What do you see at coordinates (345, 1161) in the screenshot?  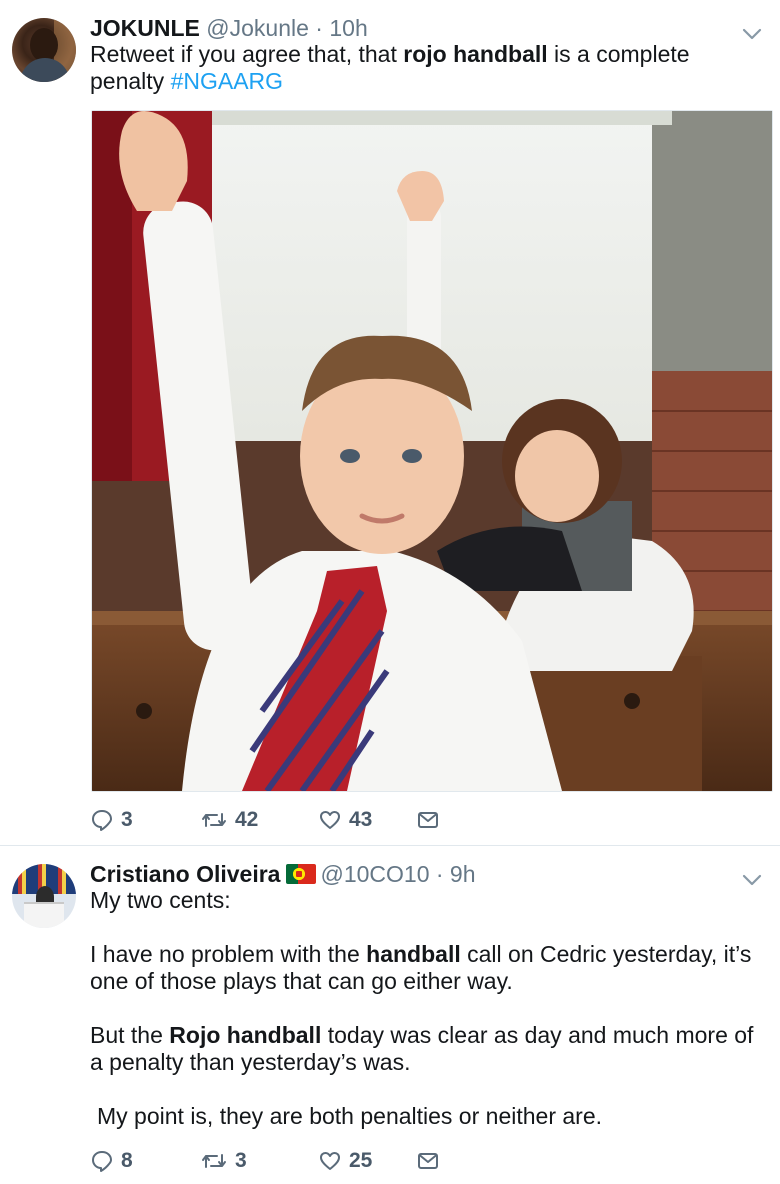 I see `like-button: 25` at bounding box center [345, 1161].